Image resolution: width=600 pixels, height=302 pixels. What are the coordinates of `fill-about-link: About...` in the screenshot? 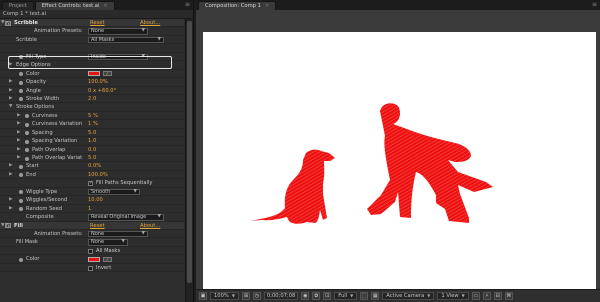 It's located at (150, 226).